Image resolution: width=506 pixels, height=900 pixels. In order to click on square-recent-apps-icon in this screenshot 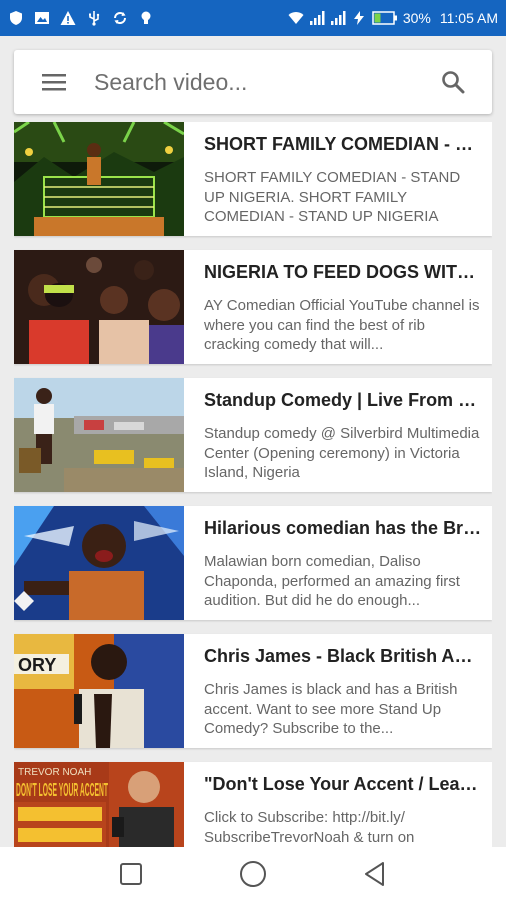, I will do `click(131, 873)`.